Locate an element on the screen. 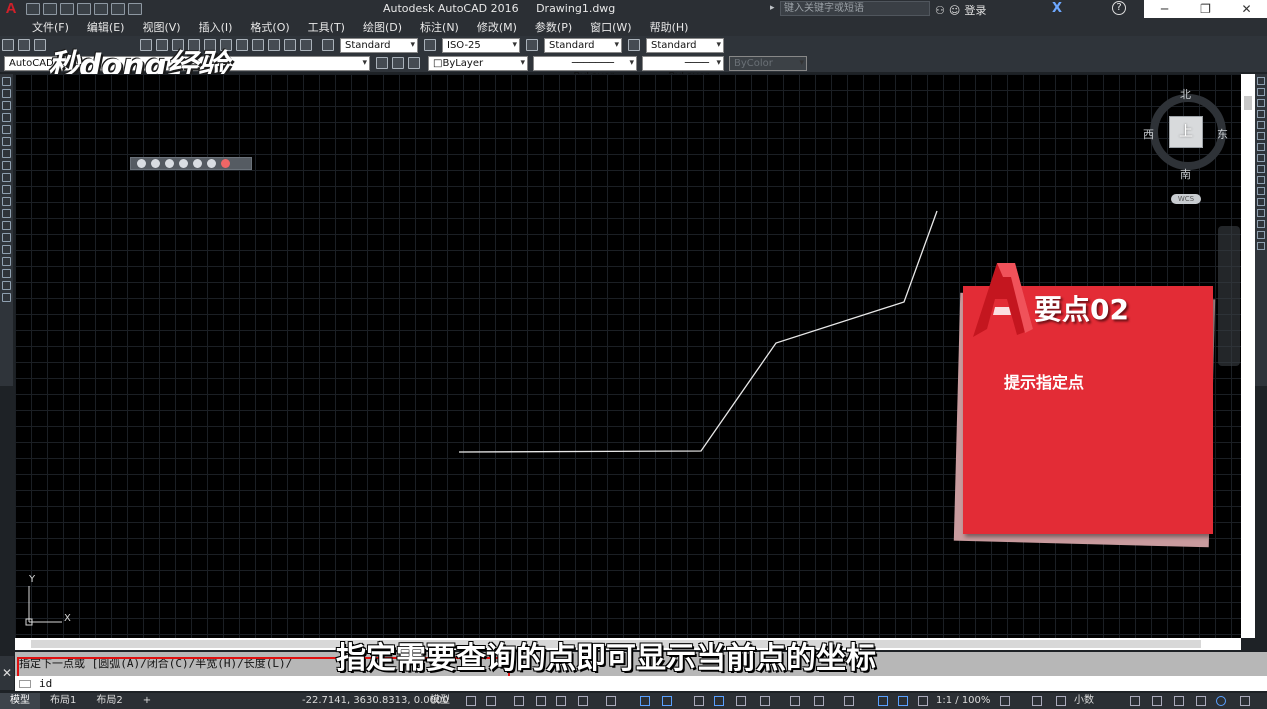  quick-properties-icon is located at coordinates (1135, 701).